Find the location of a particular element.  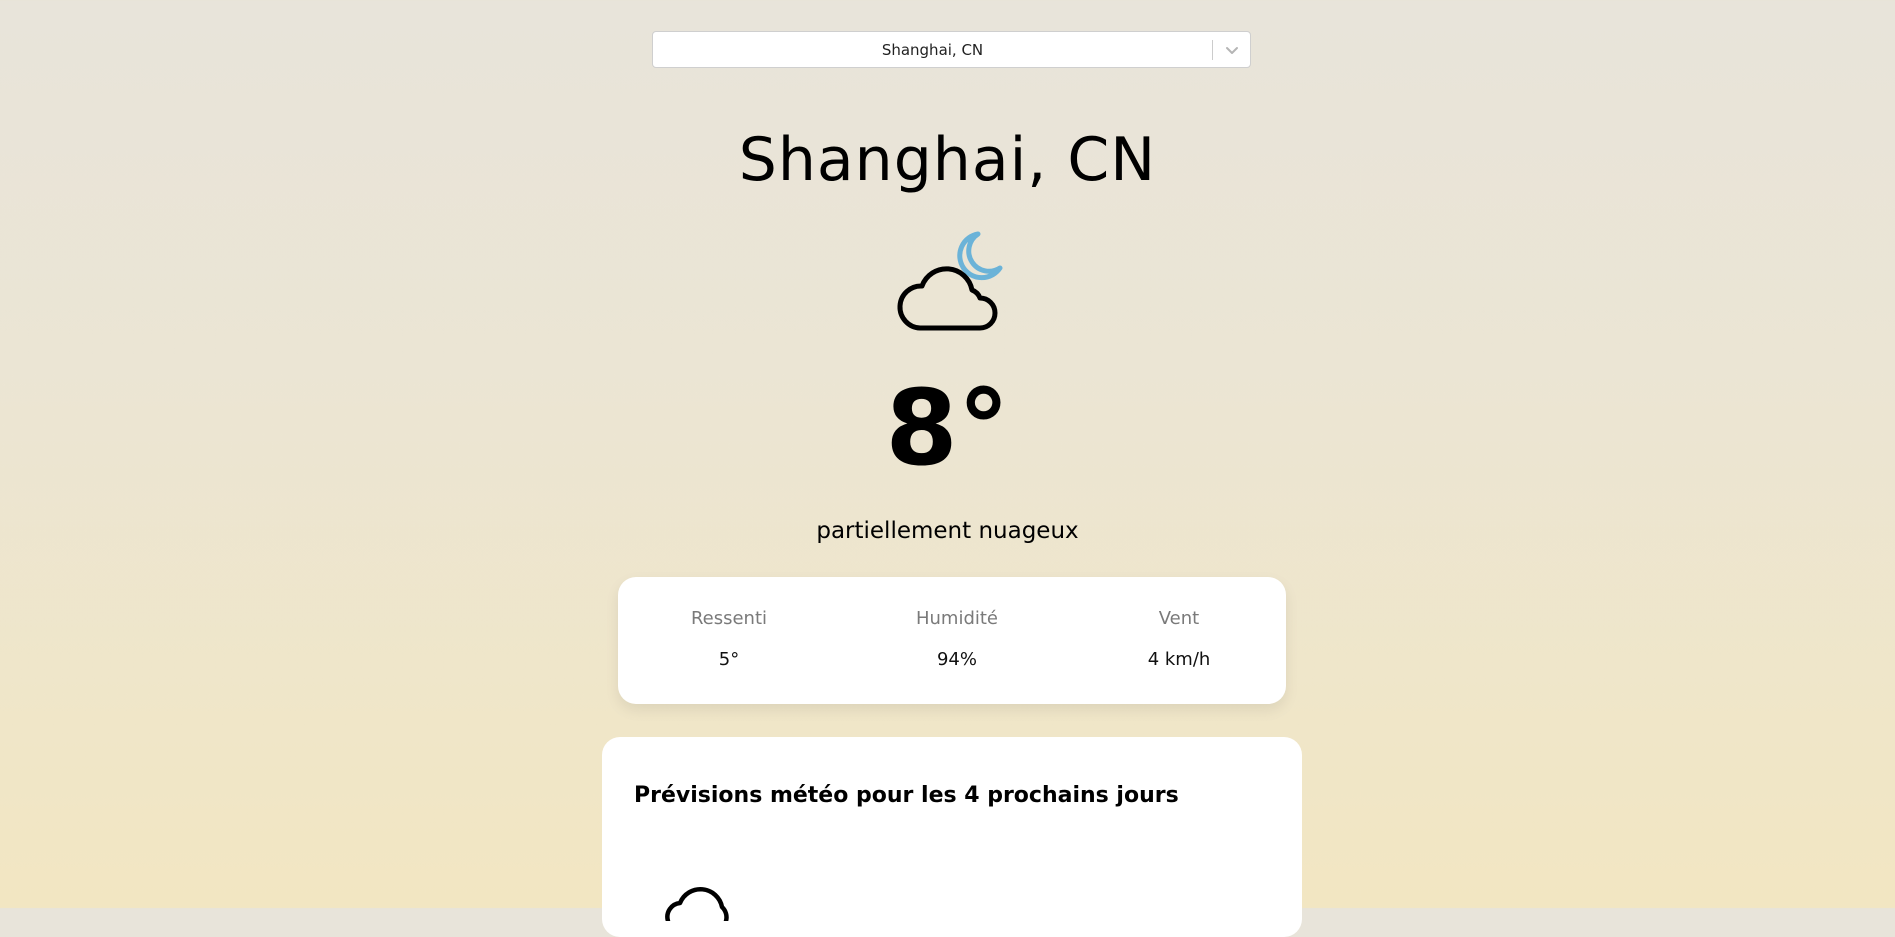

chevron-down-icon is located at coordinates (1232, 50).